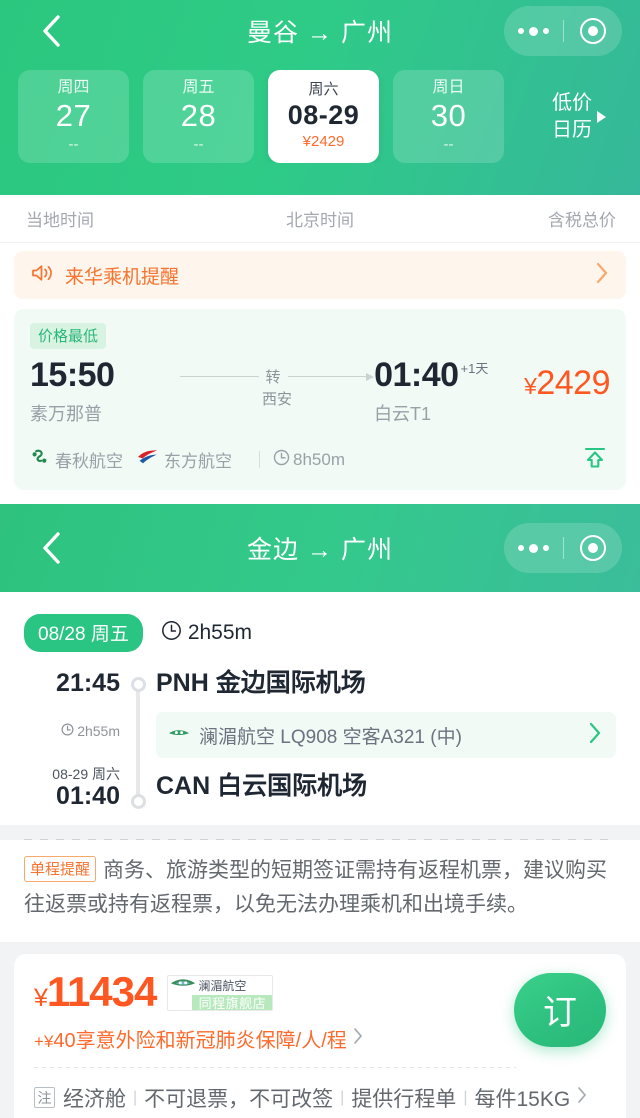  What do you see at coordinates (567, 379) in the screenshot?
I see `result-price-block: ¥2429` at bounding box center [567, 379].